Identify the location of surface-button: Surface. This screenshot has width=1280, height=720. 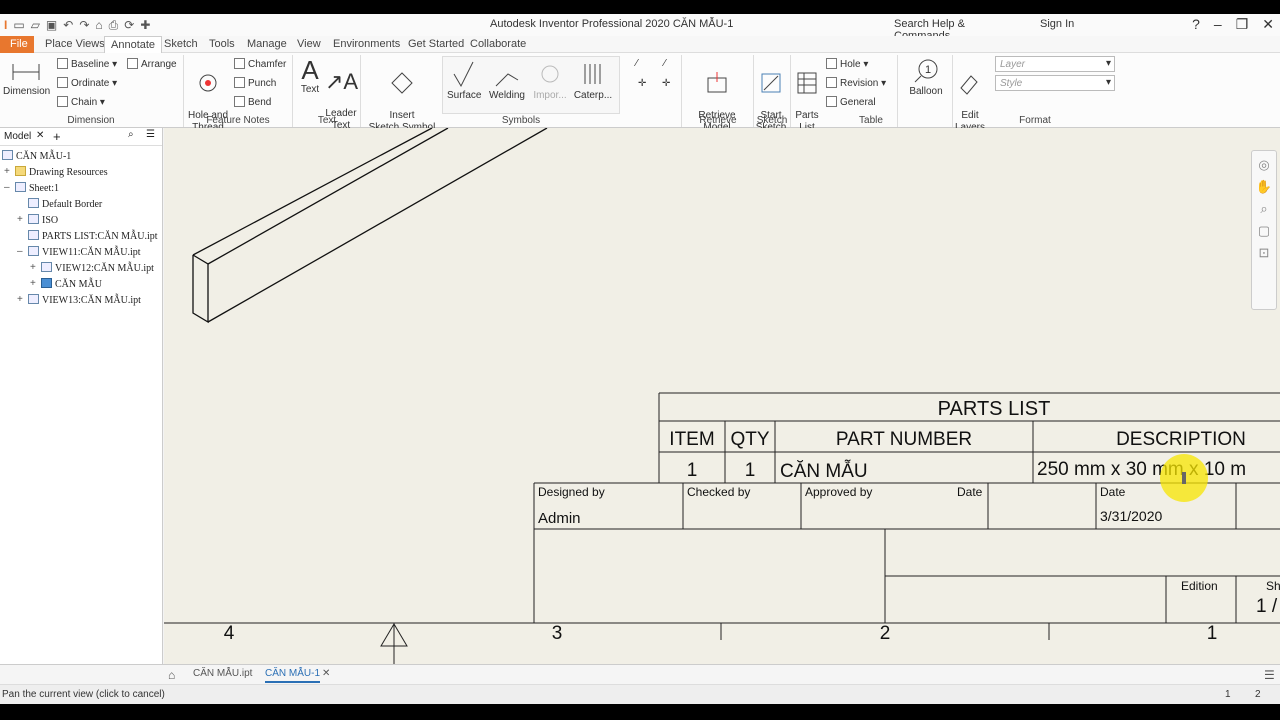
(464, 81).